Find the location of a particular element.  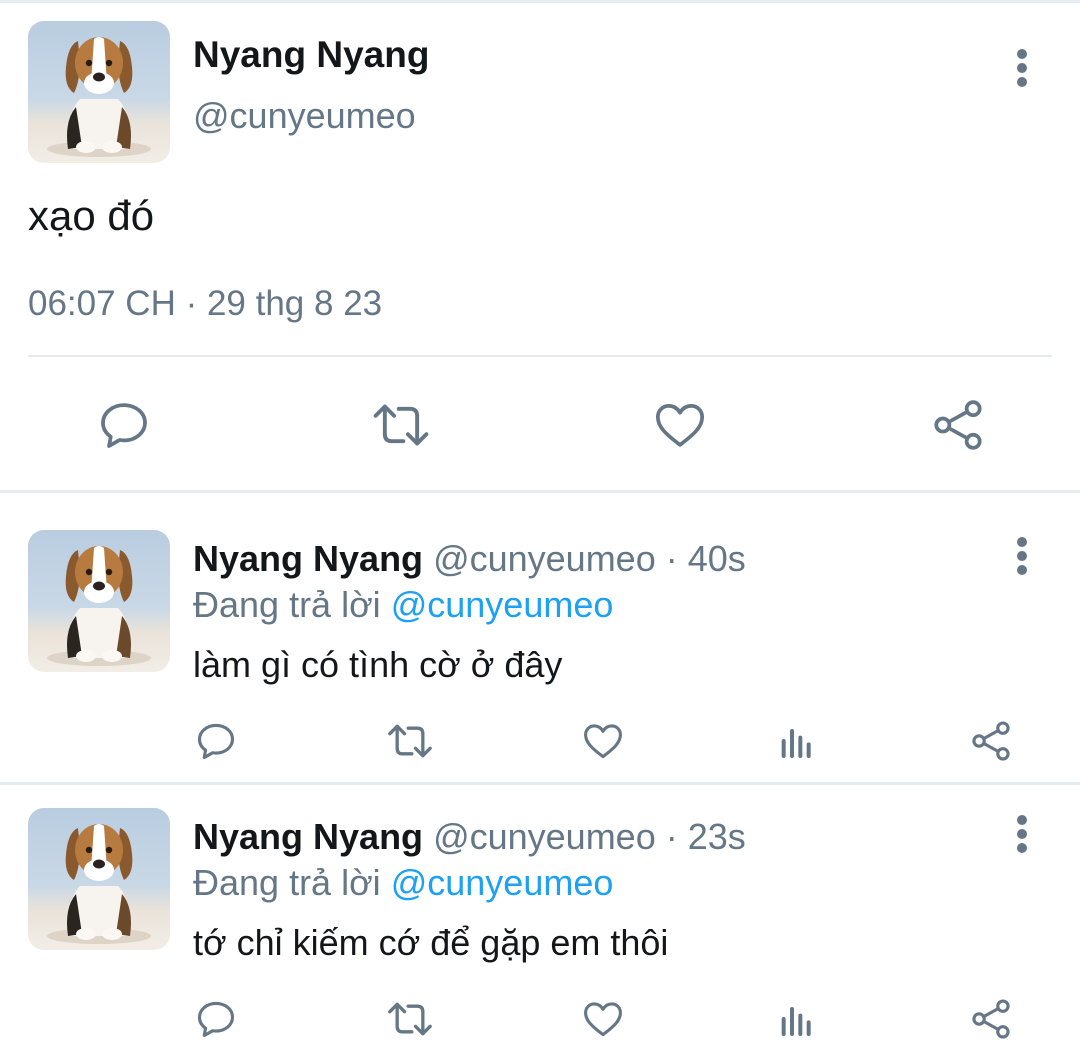

reply-header: Nyang Nyang @cunyeumeo · 23s is located at coordinates (469, 837).